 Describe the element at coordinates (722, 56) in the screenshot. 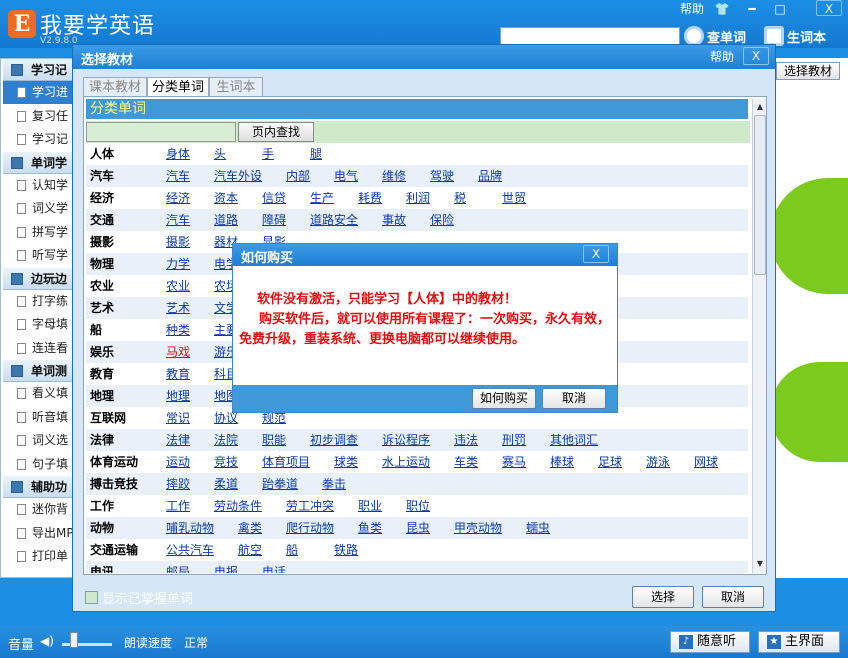

I see `dialog-help-link: 帮助` at that location.